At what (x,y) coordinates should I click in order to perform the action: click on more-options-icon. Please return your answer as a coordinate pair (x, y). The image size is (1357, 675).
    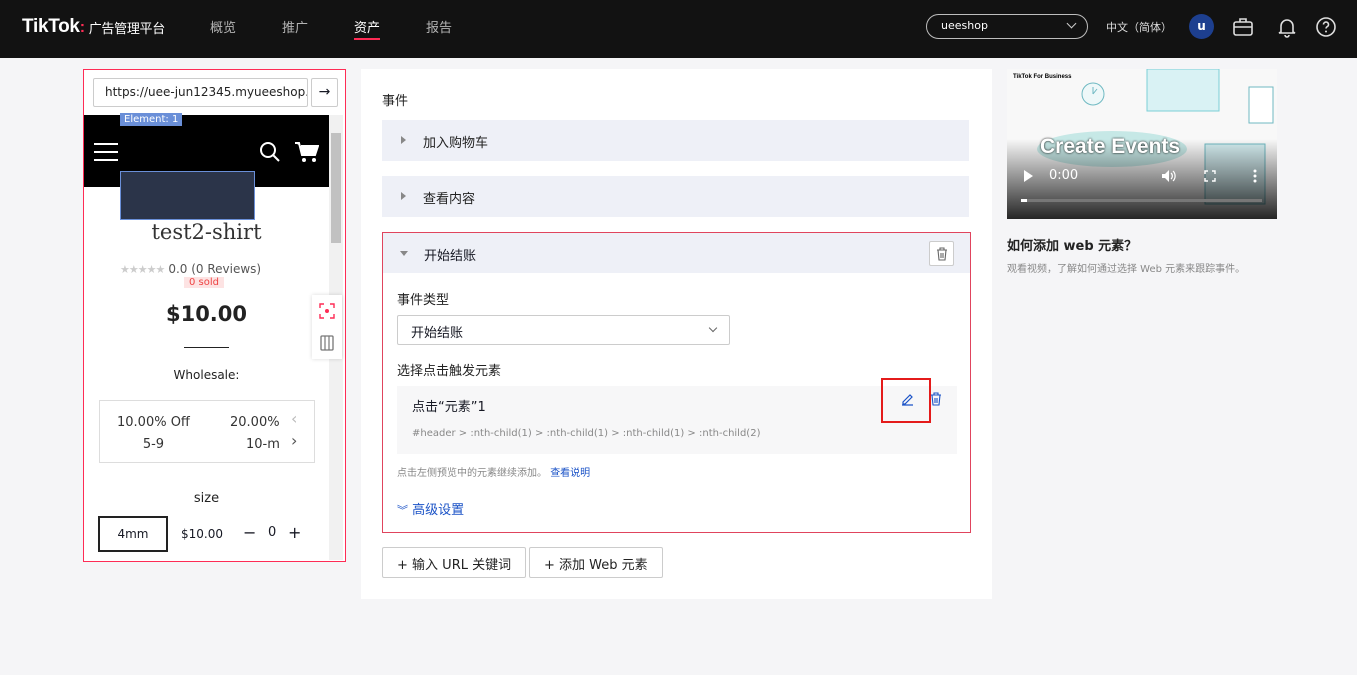
    Looking at the image, I should click on (1255, 176).